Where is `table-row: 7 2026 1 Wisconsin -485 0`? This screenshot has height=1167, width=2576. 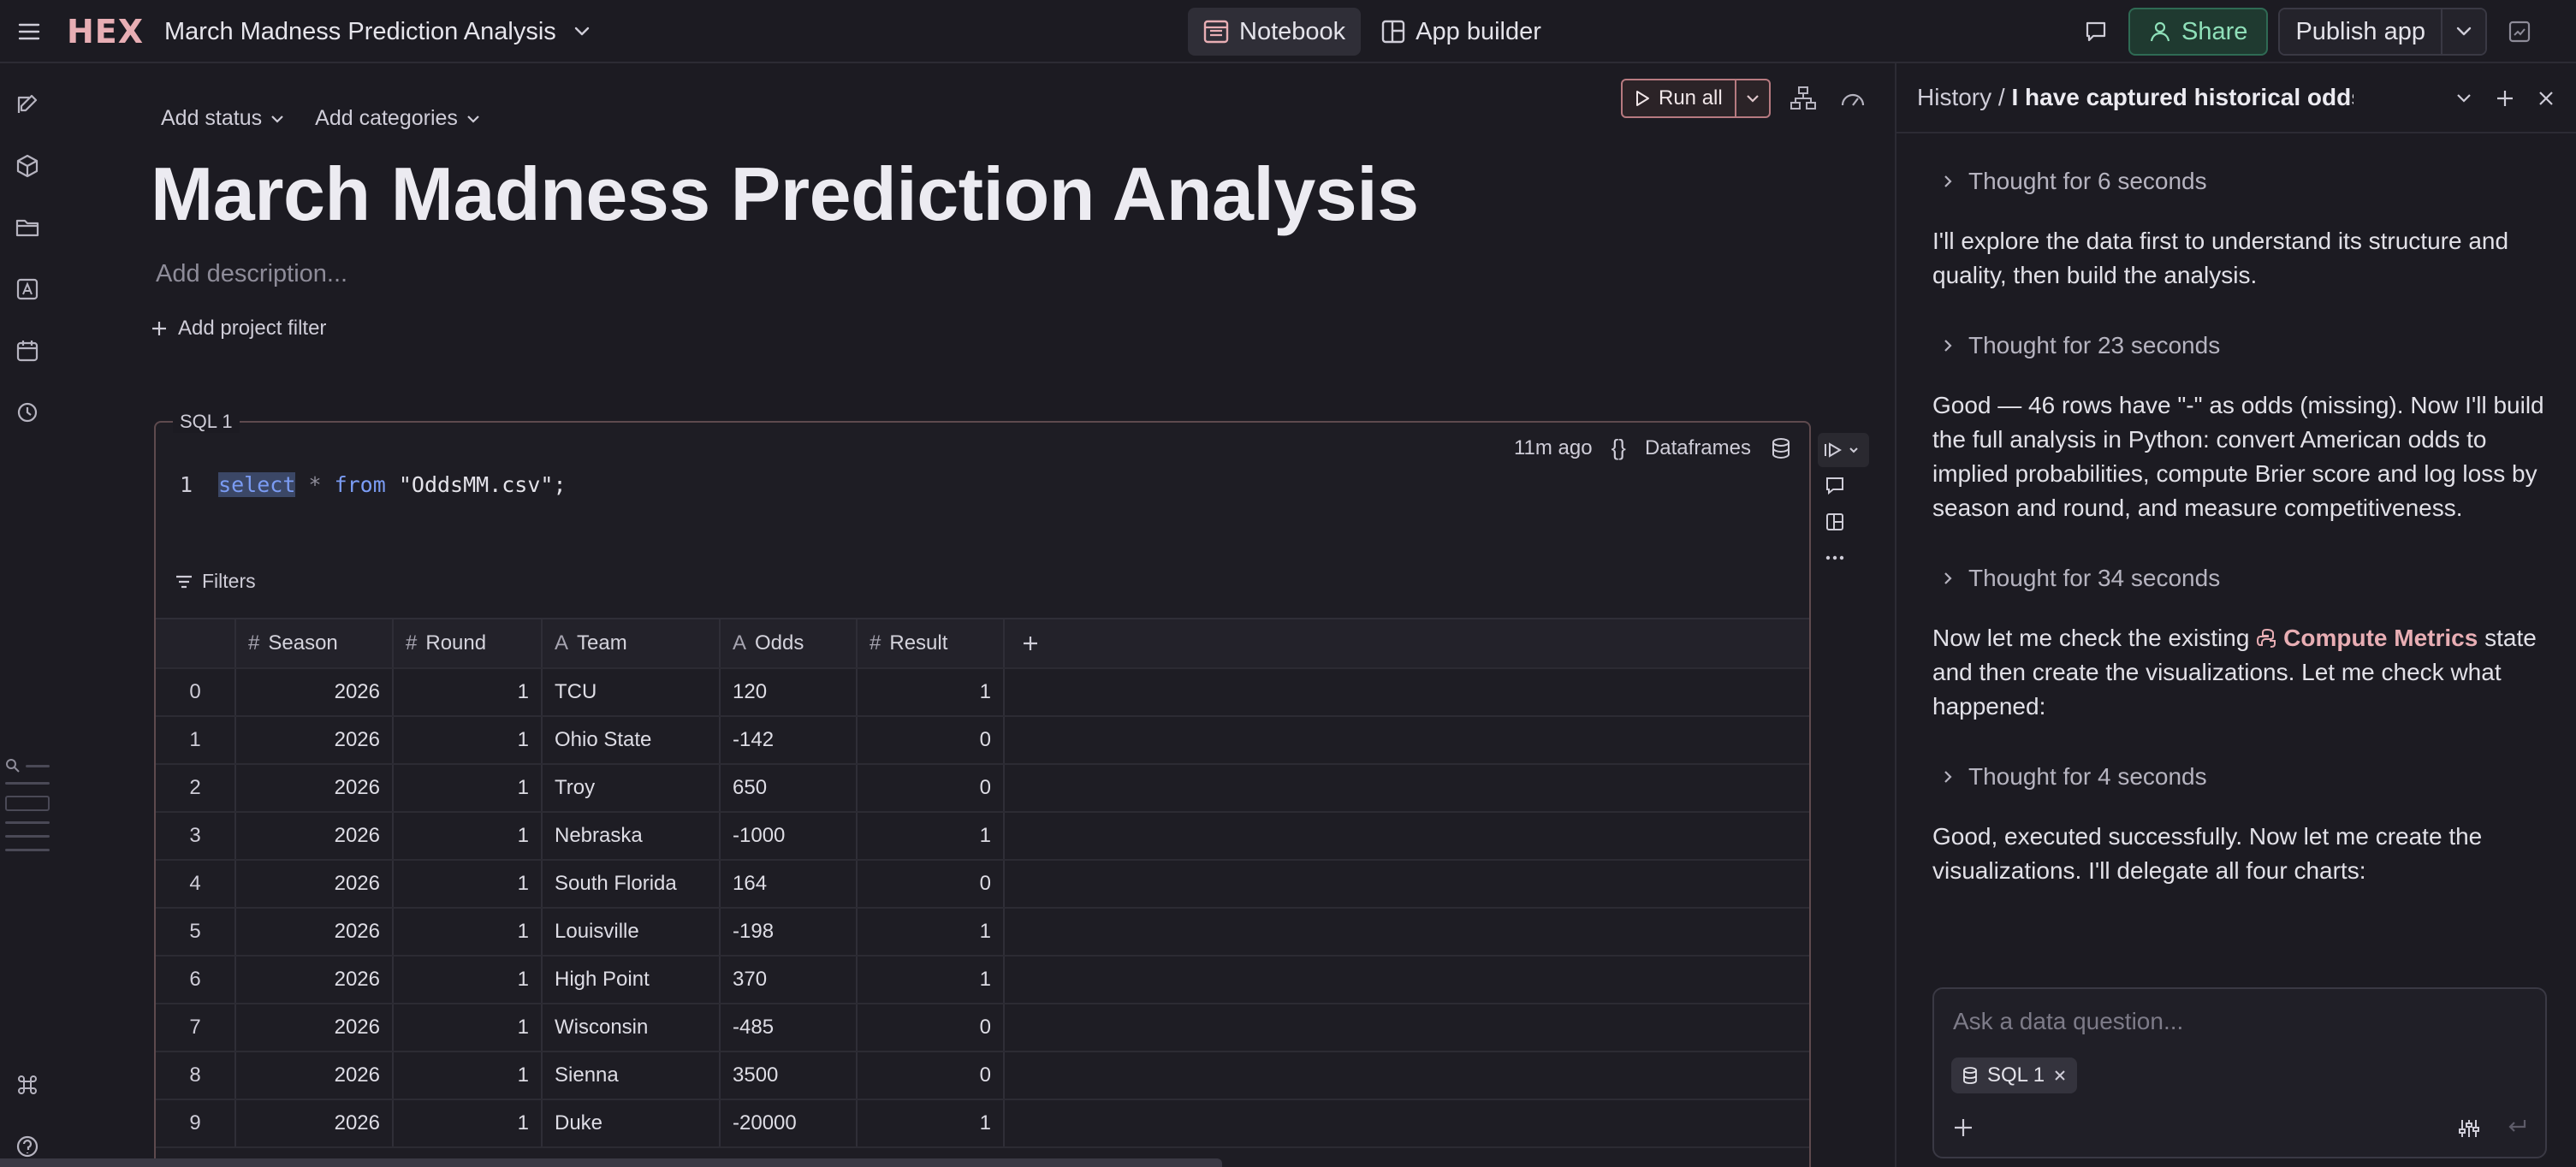
table-row: 7 2026 1 Wisconsin -485 0 is located at coordinates (982, 1028).